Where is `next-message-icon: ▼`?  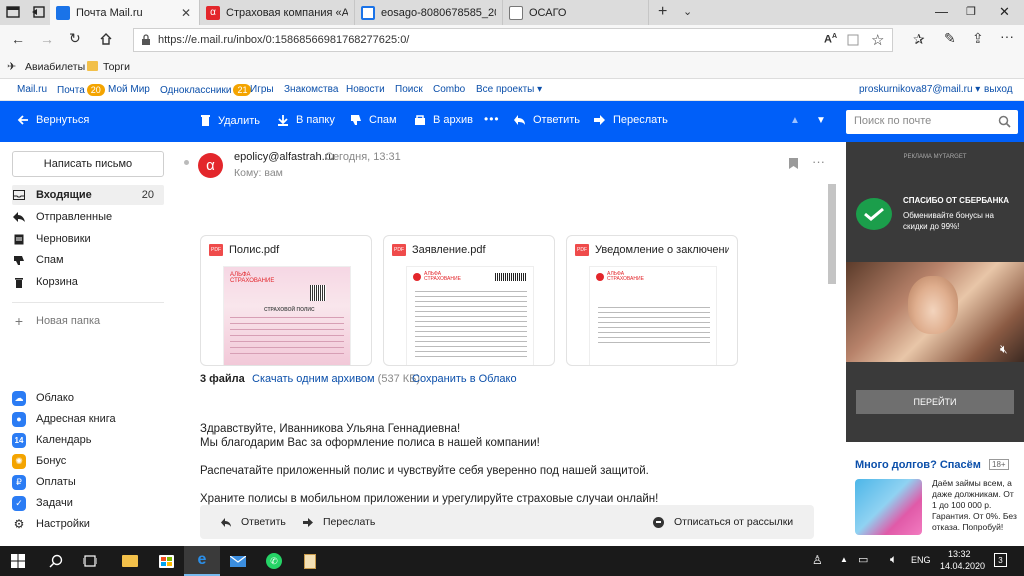
next-message-icon: ▼ is located at coordinates (821, 120).